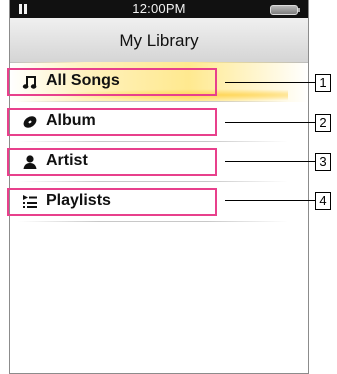 This screenshot has width=337, height=374. I want to click on battery-icon, so click(285, 10).